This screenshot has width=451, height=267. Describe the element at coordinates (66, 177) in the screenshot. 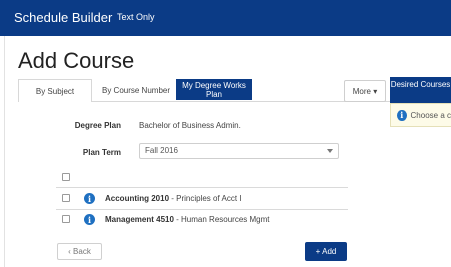

I see `select-all-checkbox` at that location.